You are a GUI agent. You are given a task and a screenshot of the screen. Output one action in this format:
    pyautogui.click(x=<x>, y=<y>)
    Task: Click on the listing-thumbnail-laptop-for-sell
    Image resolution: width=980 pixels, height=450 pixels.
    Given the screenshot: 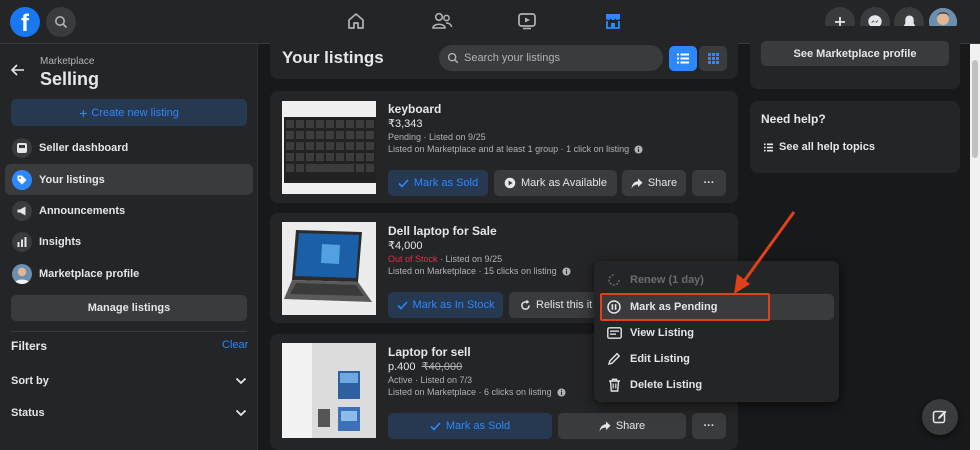 What is the action you would take?
    pyautogui.click(x=329, y=390)
    